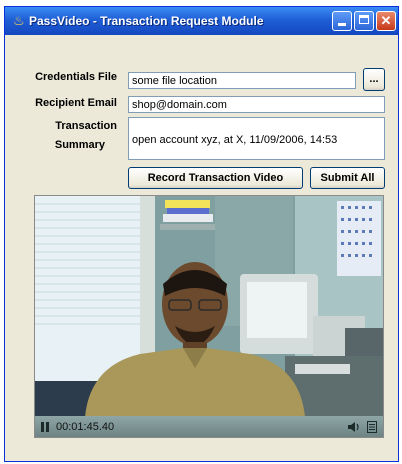 The height and width of the screenshot is (464, 402). What do you see at coordinates (45, 426) in the screenshot?
I see `pause-icon` at bounding box center [45, 426].